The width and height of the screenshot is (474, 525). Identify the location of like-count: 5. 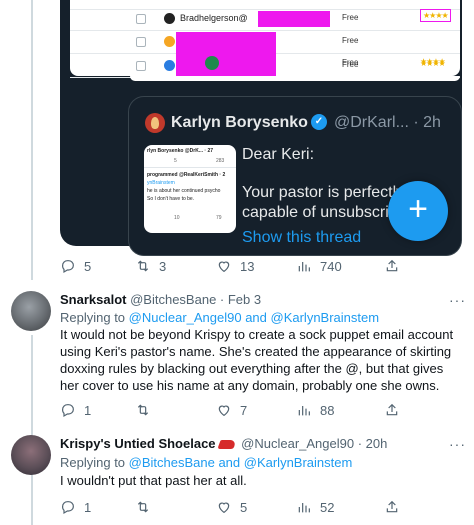
(244, 507).